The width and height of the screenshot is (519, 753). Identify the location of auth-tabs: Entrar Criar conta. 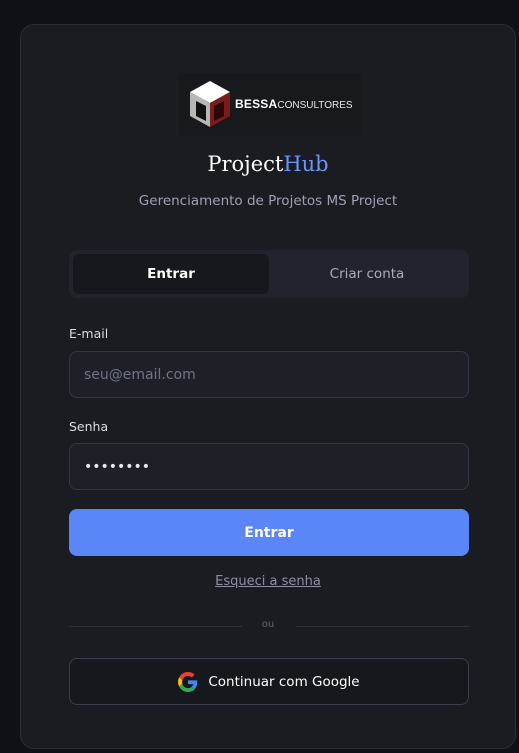
(269, 274).